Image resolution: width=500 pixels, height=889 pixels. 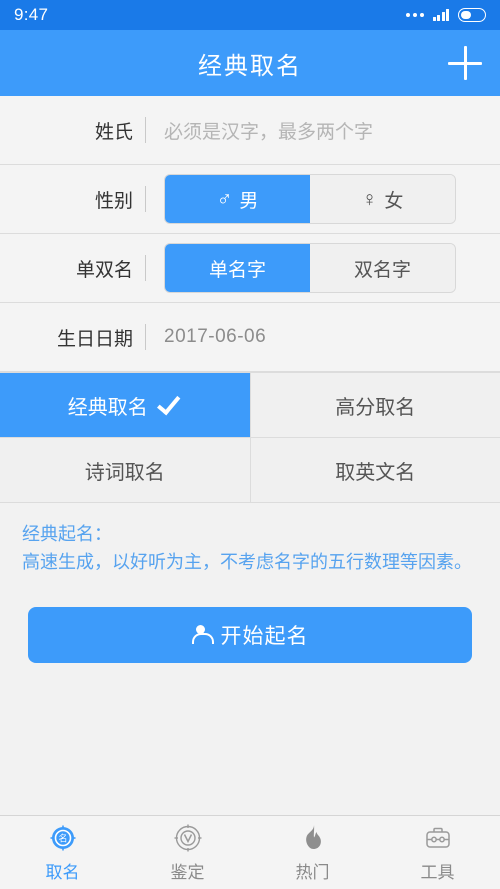 I want to click on gender-field: ♂ 男 ♀ 女, so click(x=323, y=199).